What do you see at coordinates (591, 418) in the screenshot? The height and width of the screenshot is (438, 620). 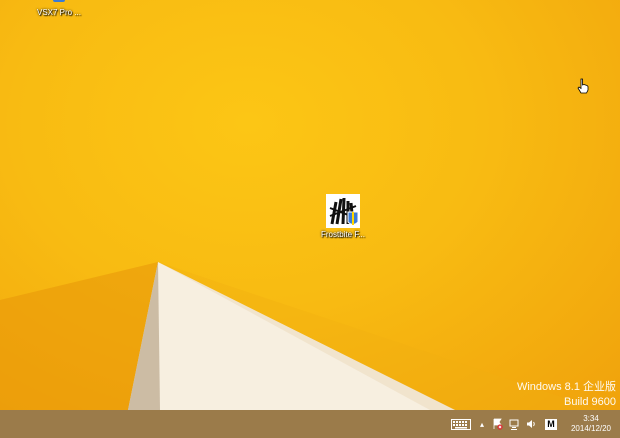 I see `clock-time: 3:34` at bounding box center [591, 418].